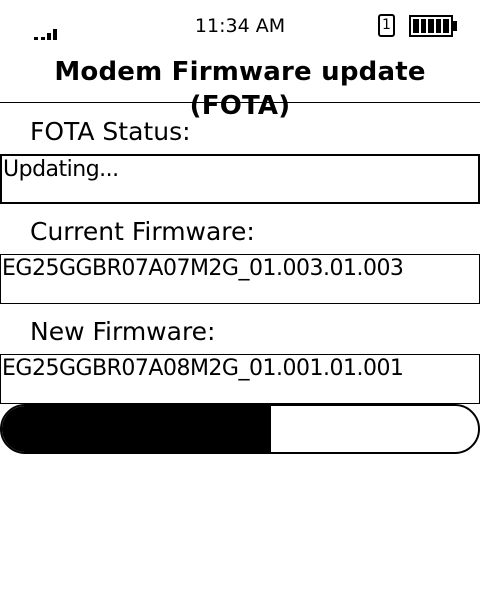 The width and height of the screenshot is (480, 600). I want to click on progress-fill, so click(136, 429).